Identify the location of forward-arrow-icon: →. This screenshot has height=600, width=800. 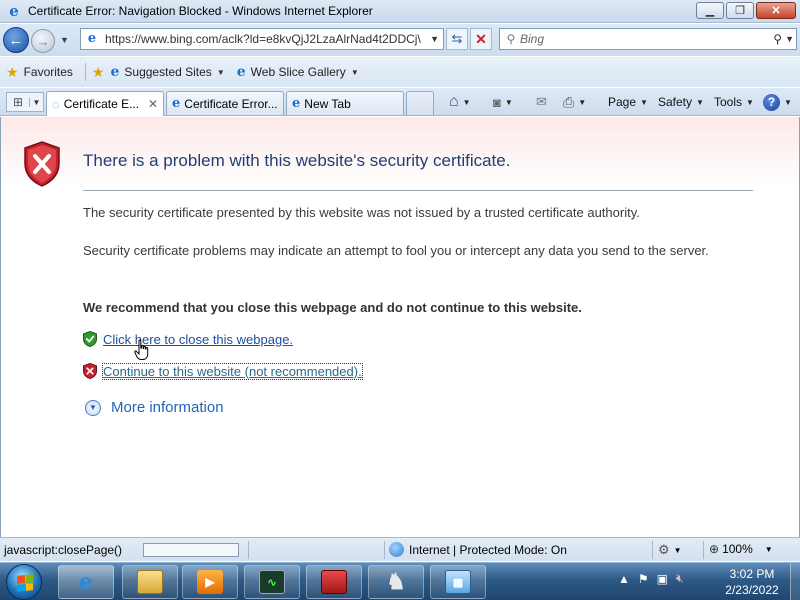
(43, 41).